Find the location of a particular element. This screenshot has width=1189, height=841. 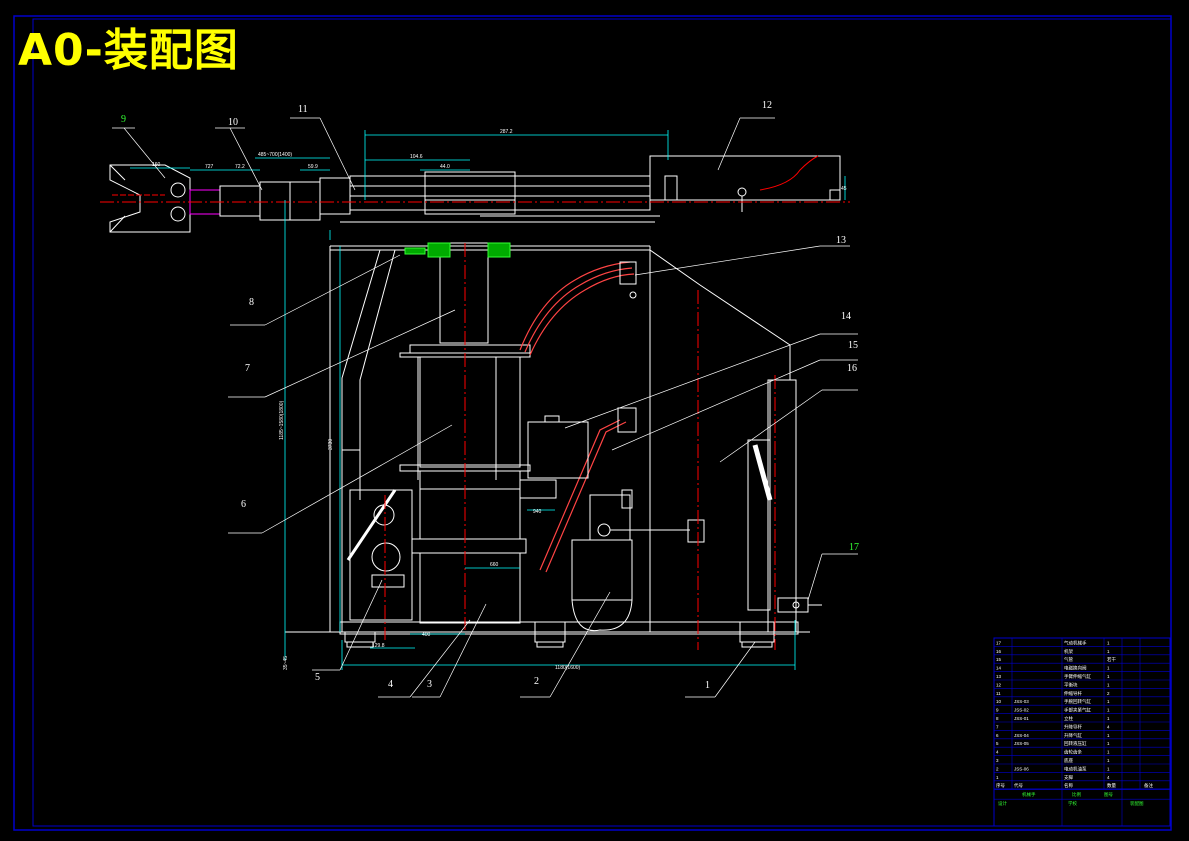

title-block-designer: 设计 is located at coordinates (1002, 803).